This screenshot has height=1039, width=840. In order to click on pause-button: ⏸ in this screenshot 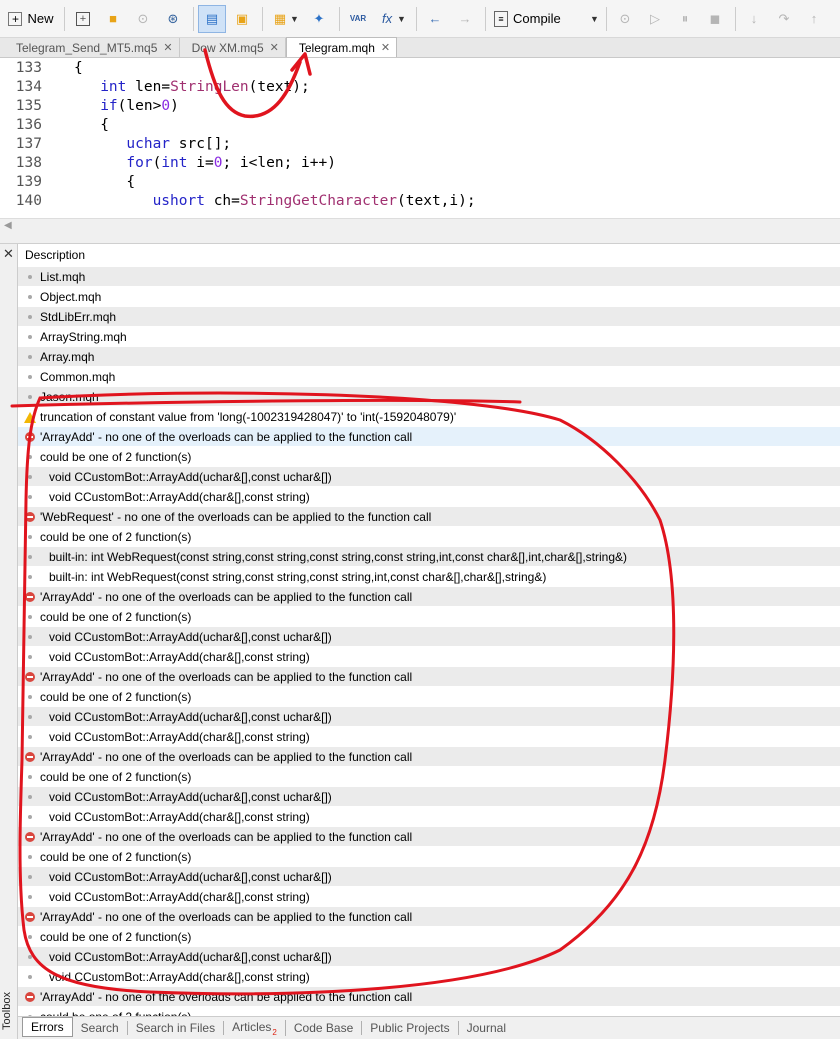, I will do `click(685, 19)`.